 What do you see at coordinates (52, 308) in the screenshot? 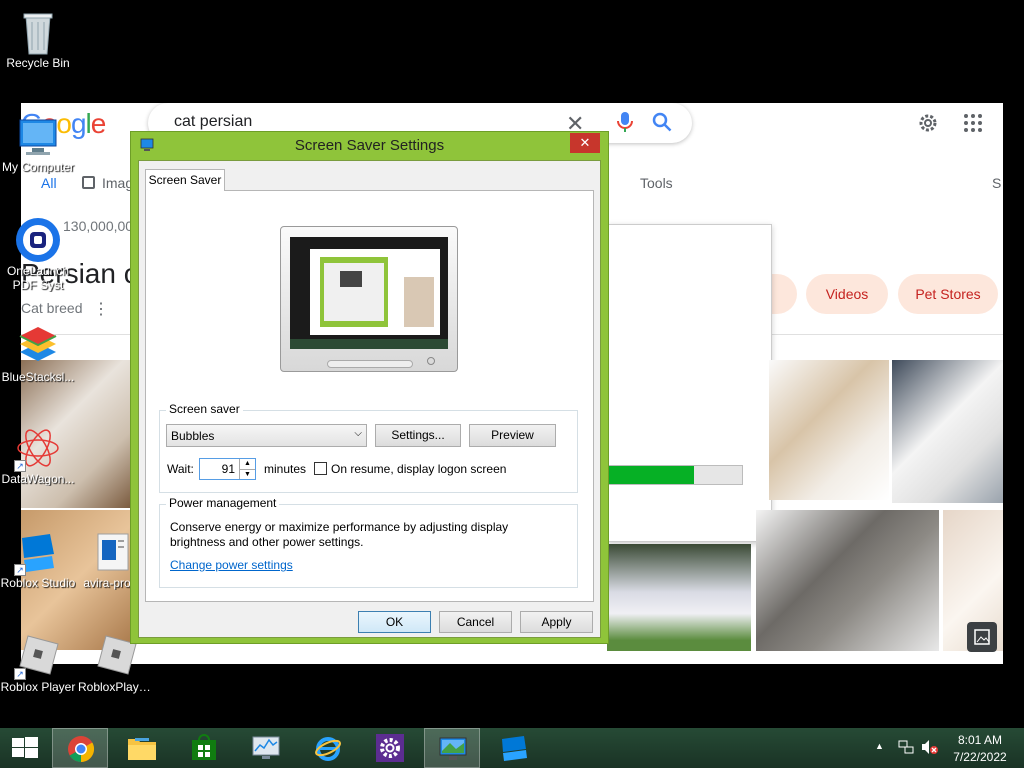
I see `knowledge-subtitle: Cat breed` at bounding box center [52, 308].